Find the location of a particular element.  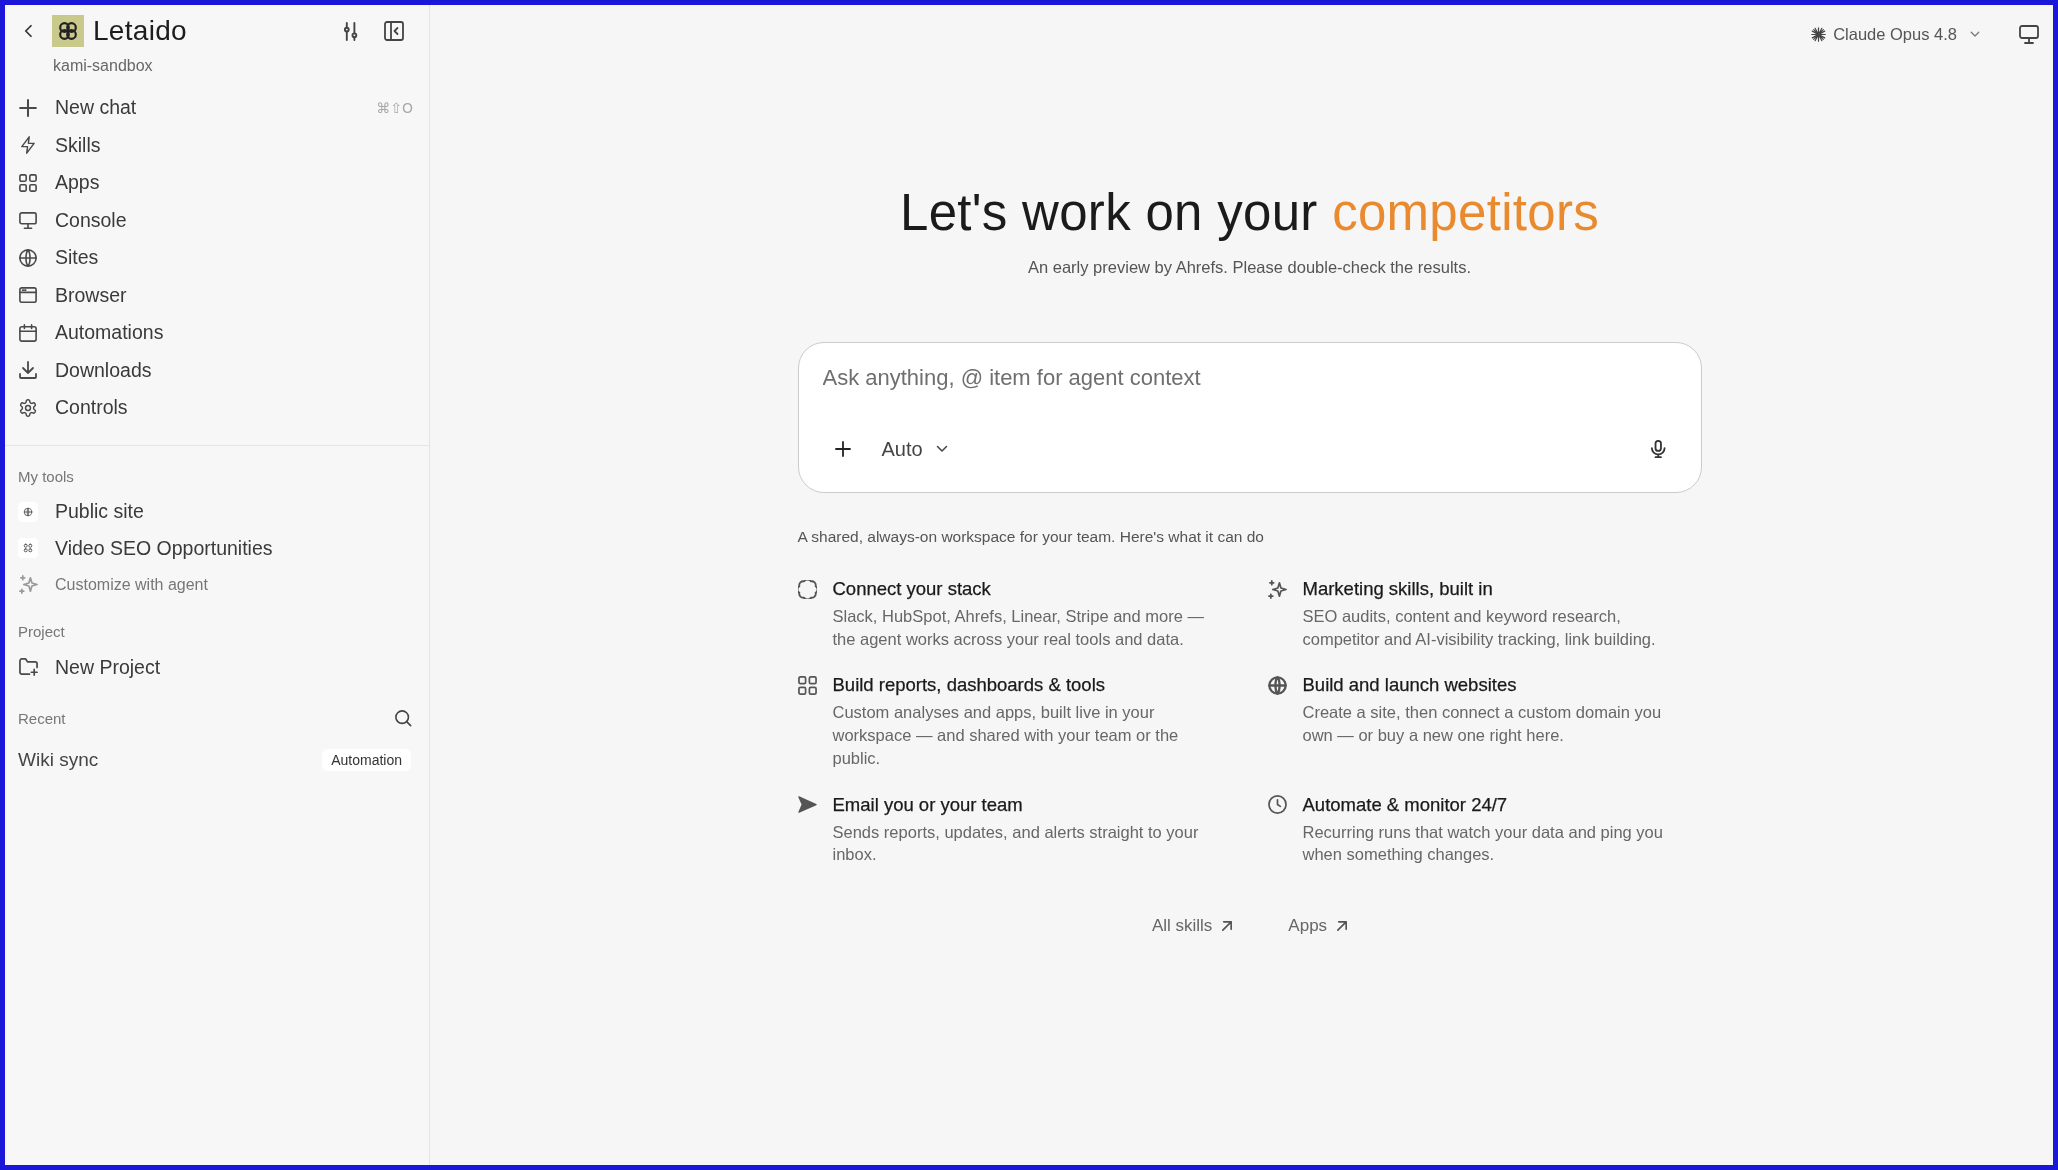

type-tag: Automation is located at coordinates (366, 759).